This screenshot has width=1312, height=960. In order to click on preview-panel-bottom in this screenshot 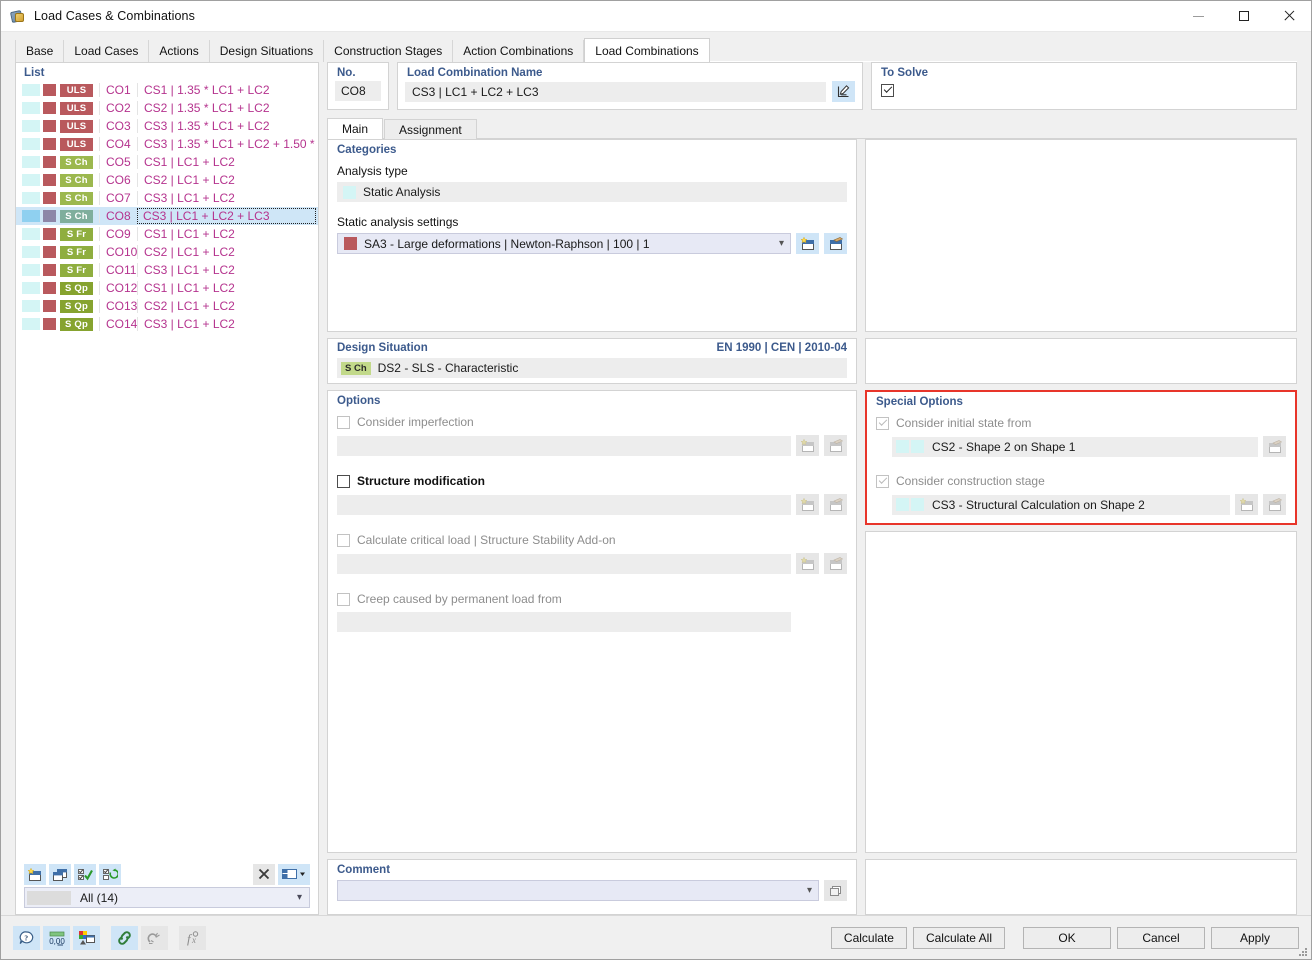, I will do `click(1081, 887)`.